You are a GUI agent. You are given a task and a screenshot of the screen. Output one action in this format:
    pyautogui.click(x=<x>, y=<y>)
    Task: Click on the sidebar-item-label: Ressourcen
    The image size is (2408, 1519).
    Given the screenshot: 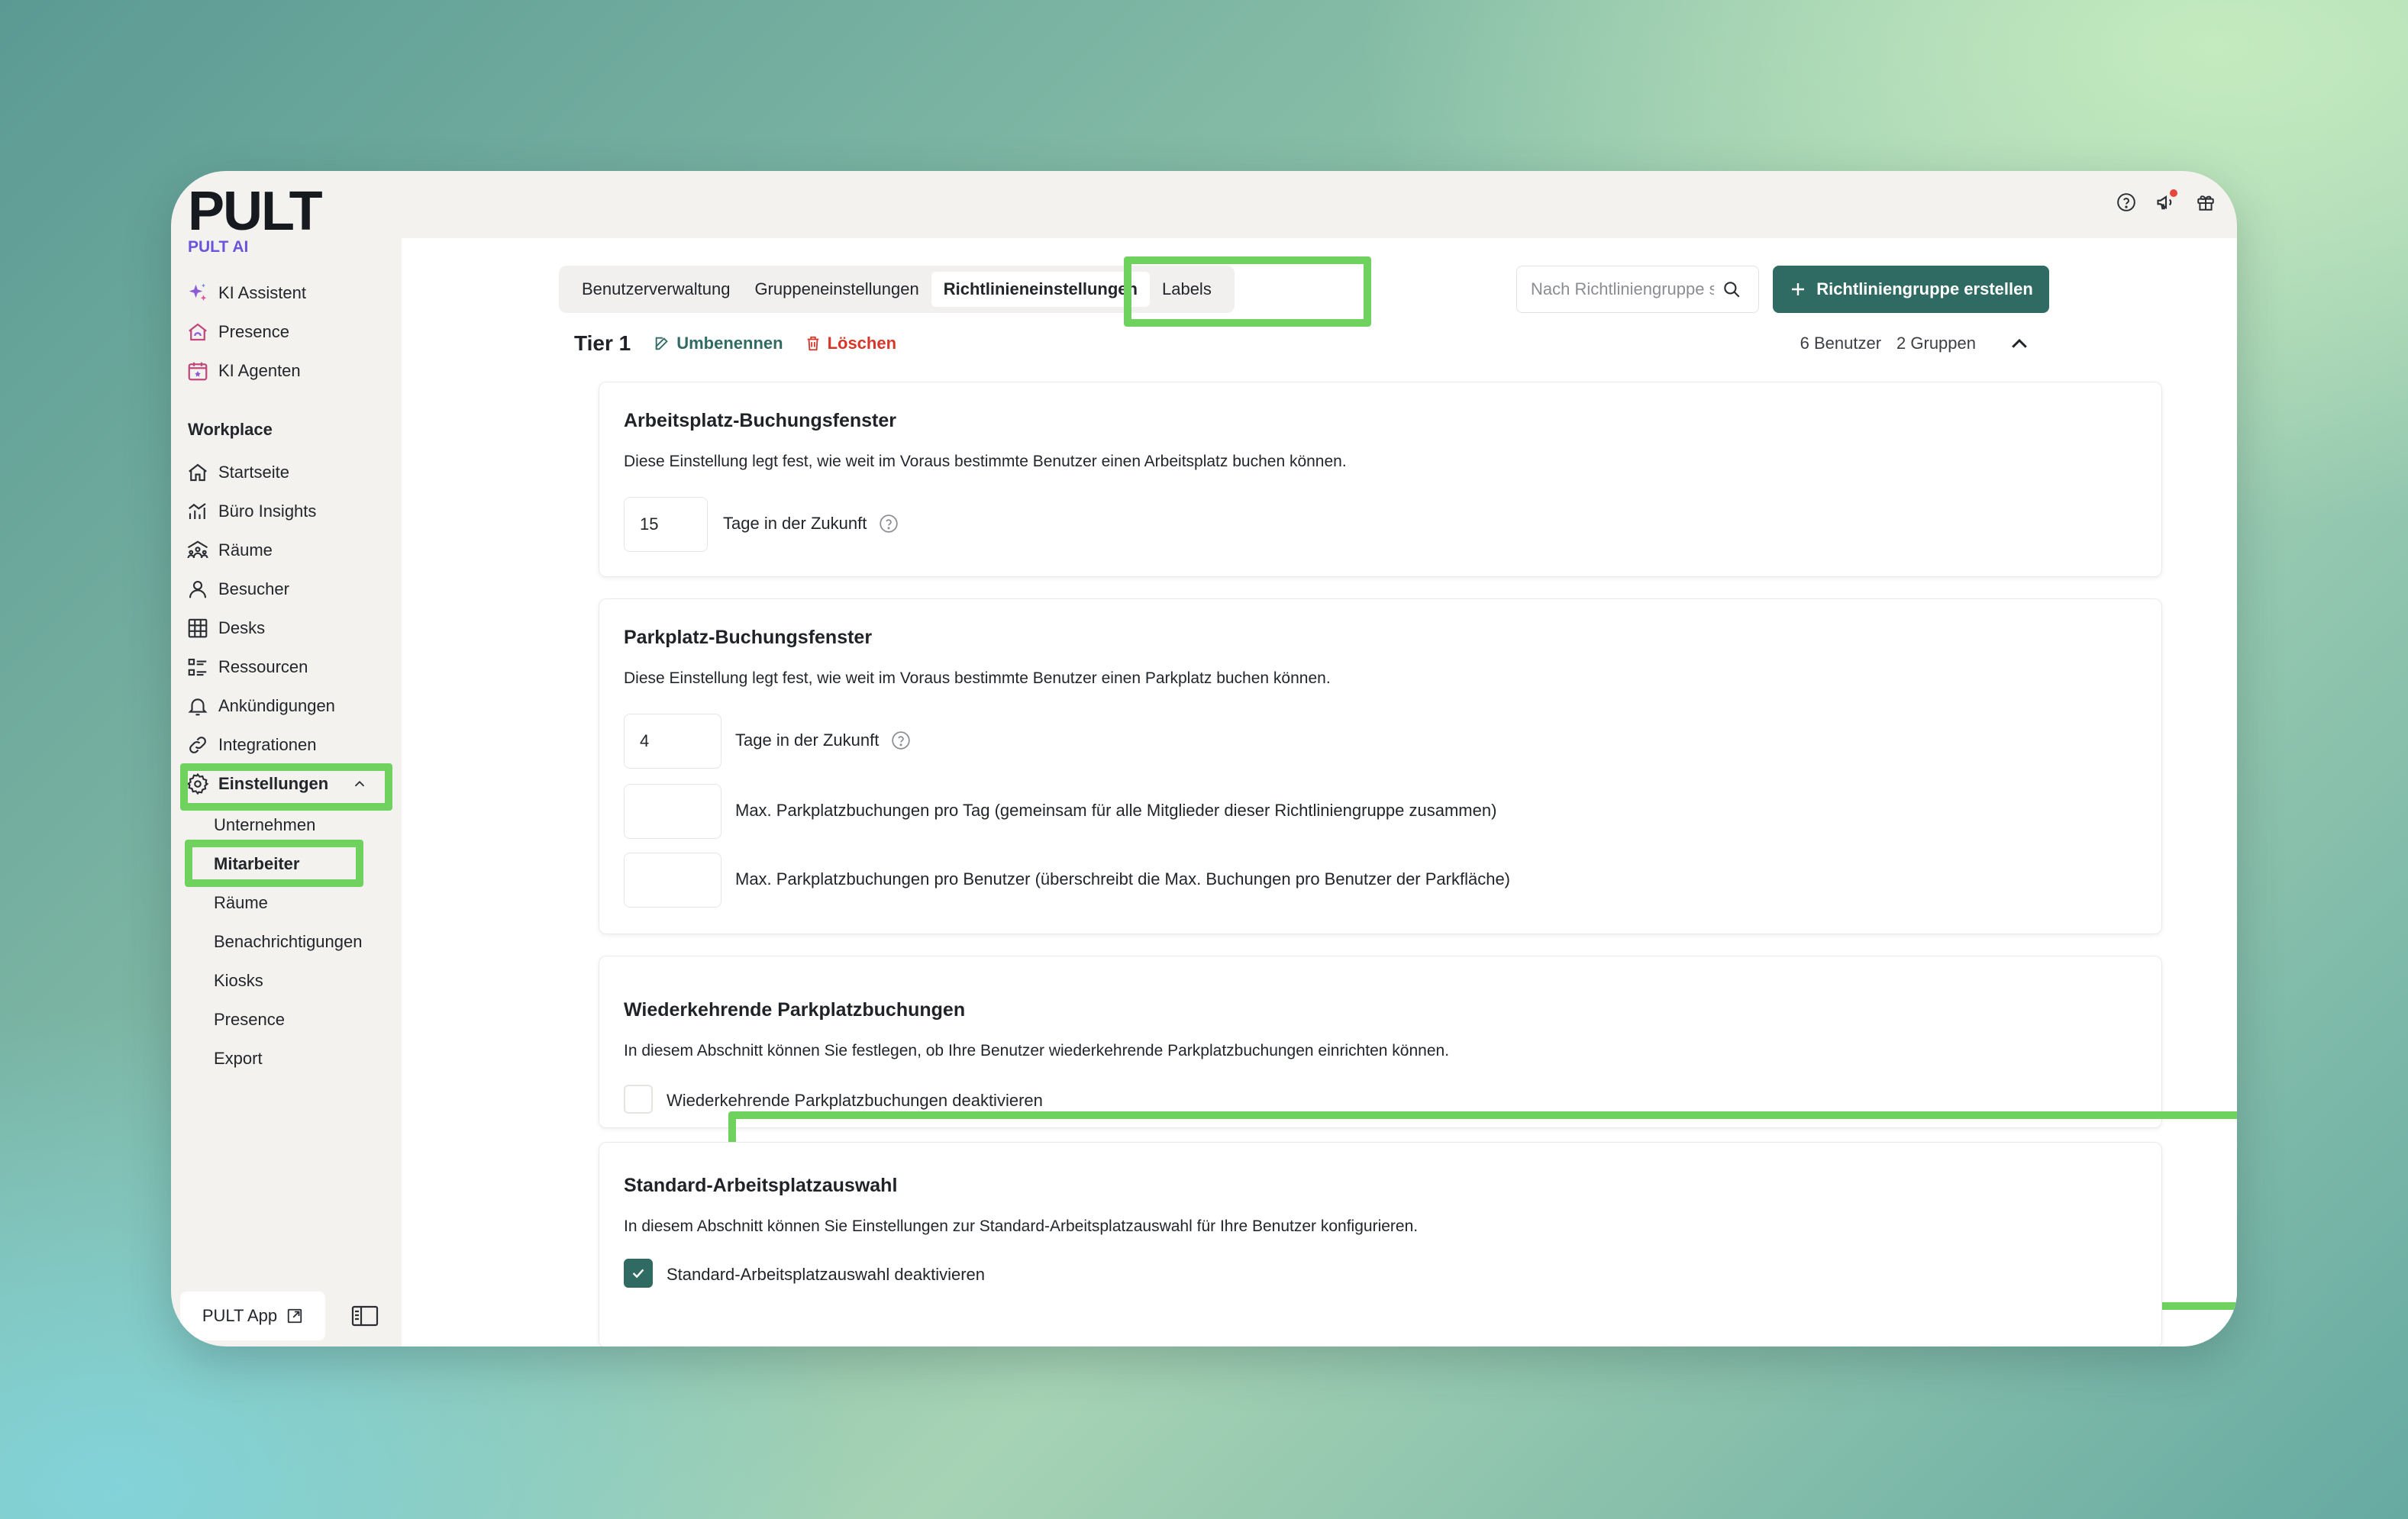 What is the action you would take?
    pyautogui.click(x=263, y=666)
    